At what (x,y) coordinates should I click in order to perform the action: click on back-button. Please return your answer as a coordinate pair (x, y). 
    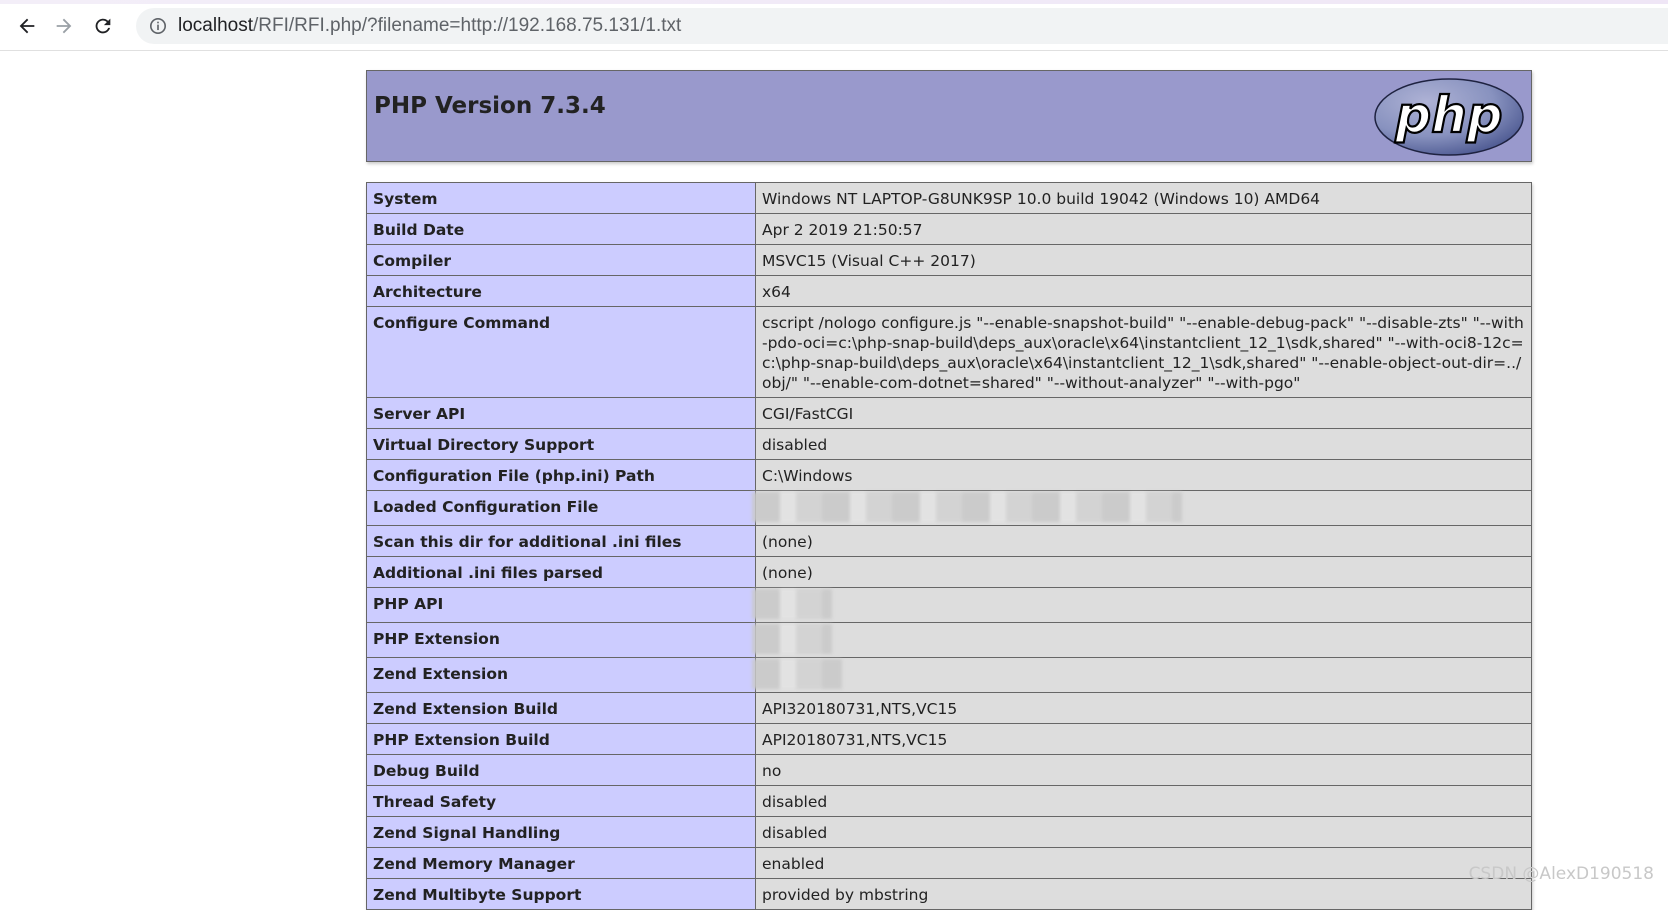
    Looking at the image, I should click on (27, 26).